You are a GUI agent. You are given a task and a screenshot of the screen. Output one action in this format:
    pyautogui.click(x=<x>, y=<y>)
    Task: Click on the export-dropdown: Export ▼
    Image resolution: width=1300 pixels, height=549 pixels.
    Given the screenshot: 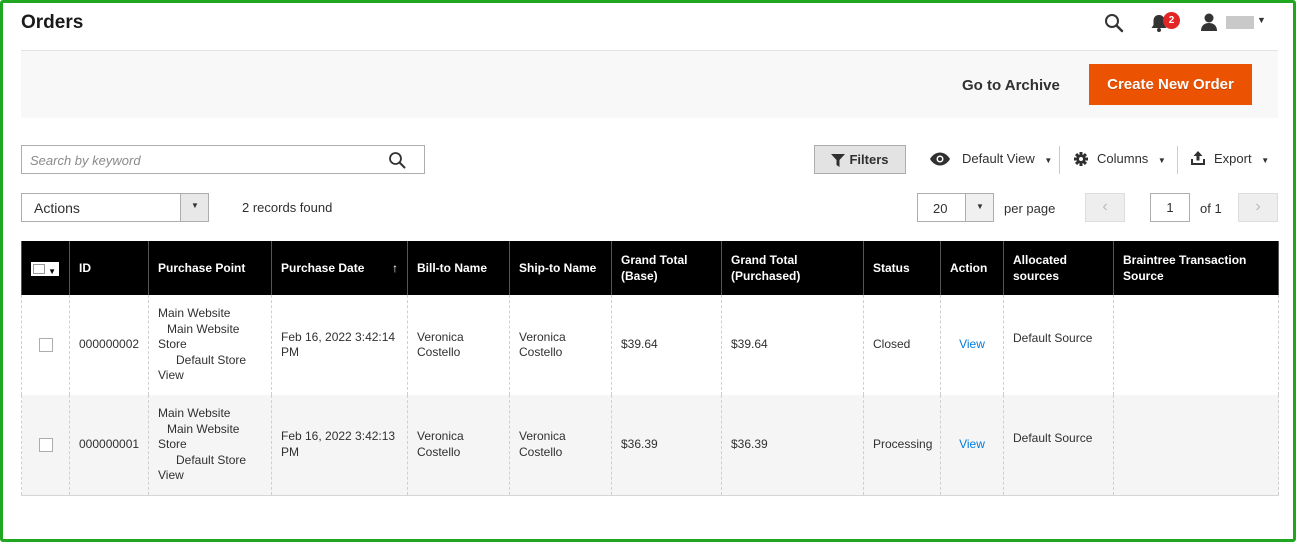 What is the action you would take?
    pyautogui.click(x=1241, y=158)
    